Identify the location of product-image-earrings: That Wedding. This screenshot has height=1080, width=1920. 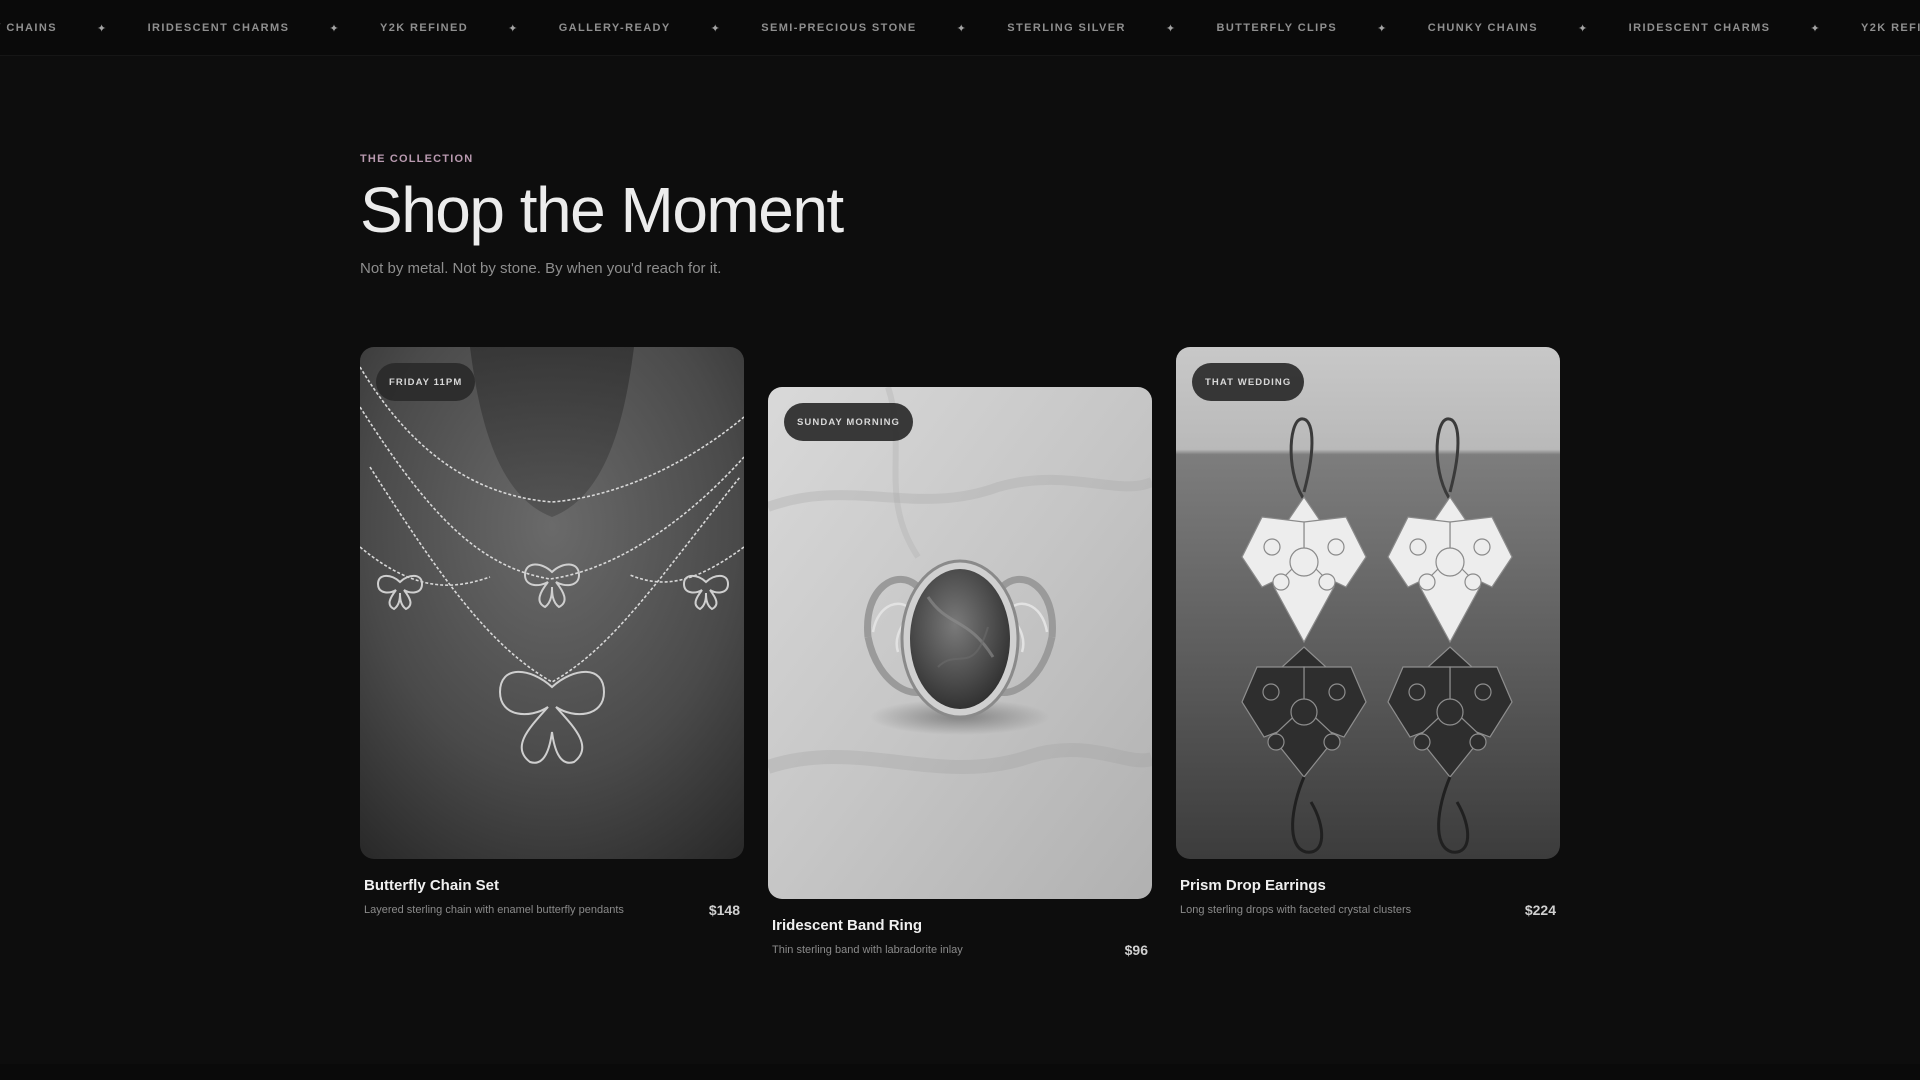
(1368, 603).